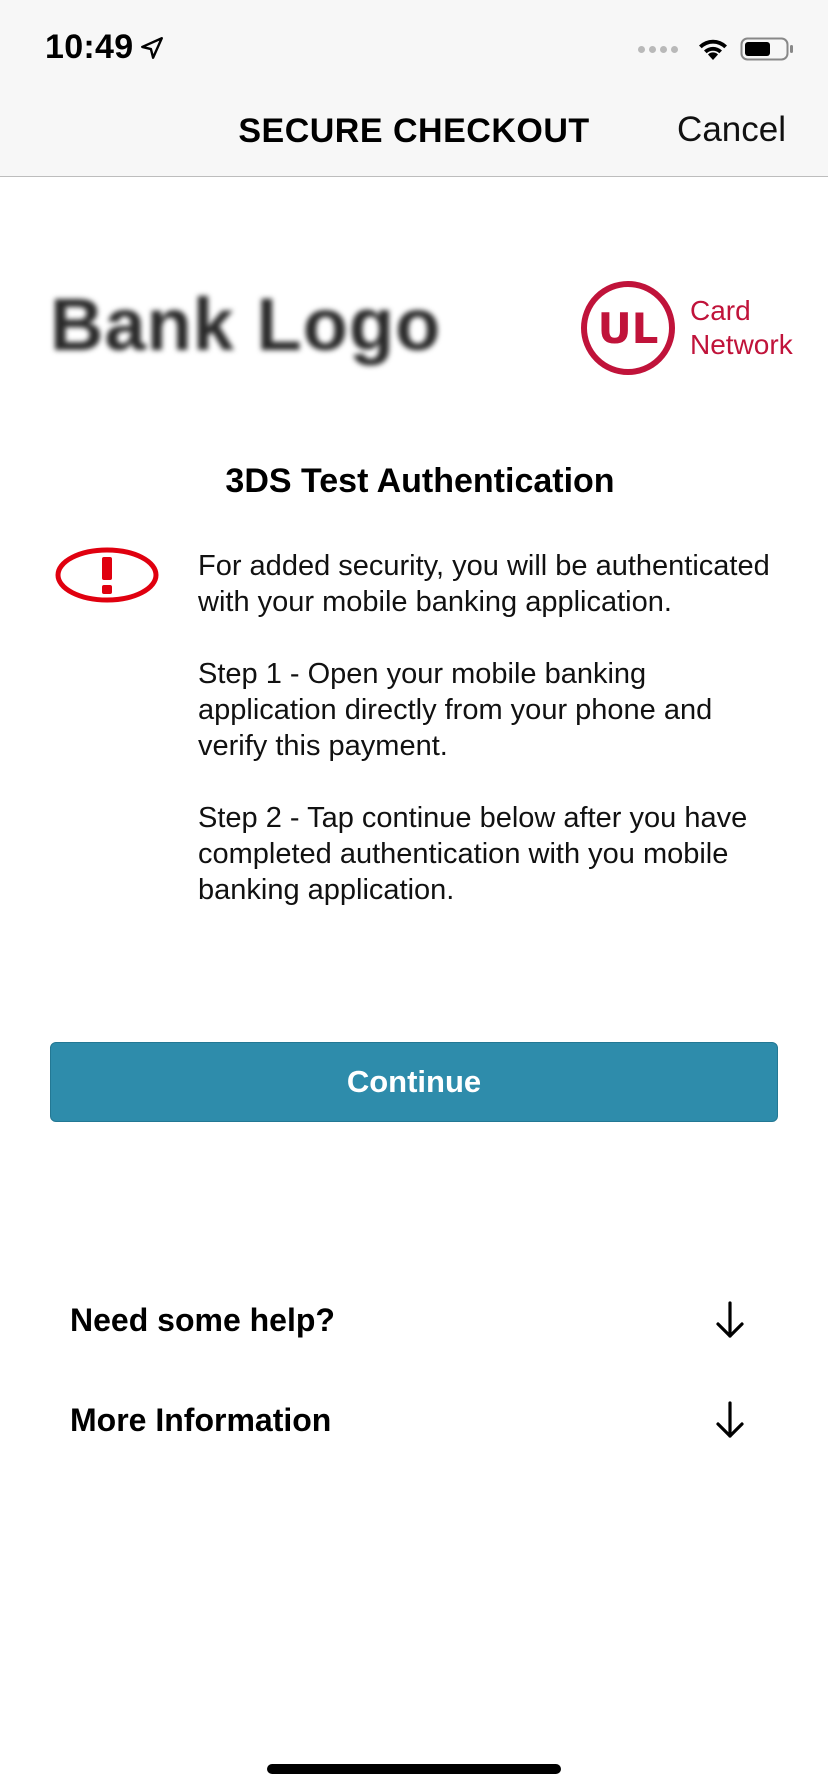  I want to click on card-network-logo: UL Card Network, so click(686, 328).